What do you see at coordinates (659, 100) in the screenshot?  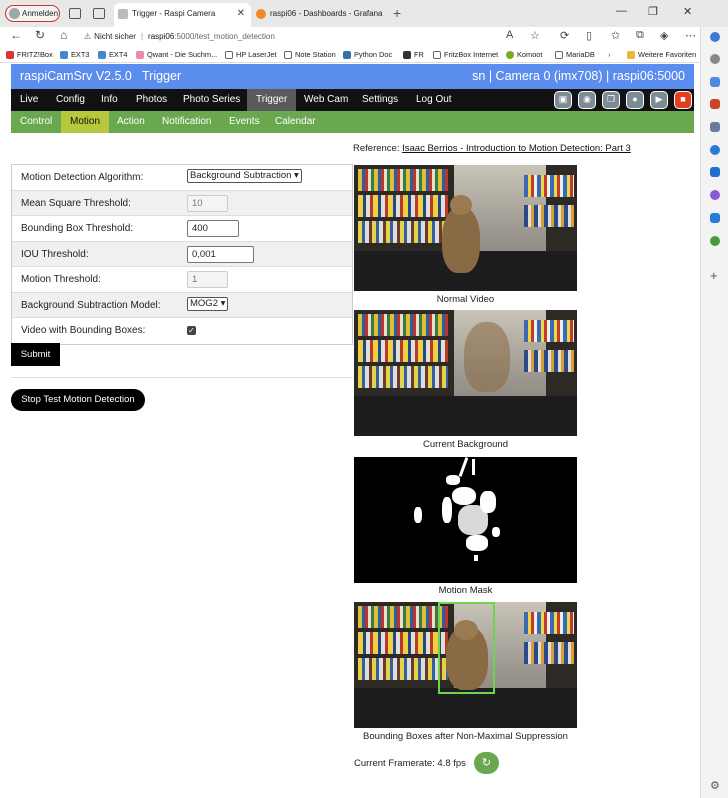 I see `video-icon: ▶` at bounding box center [659, 100].